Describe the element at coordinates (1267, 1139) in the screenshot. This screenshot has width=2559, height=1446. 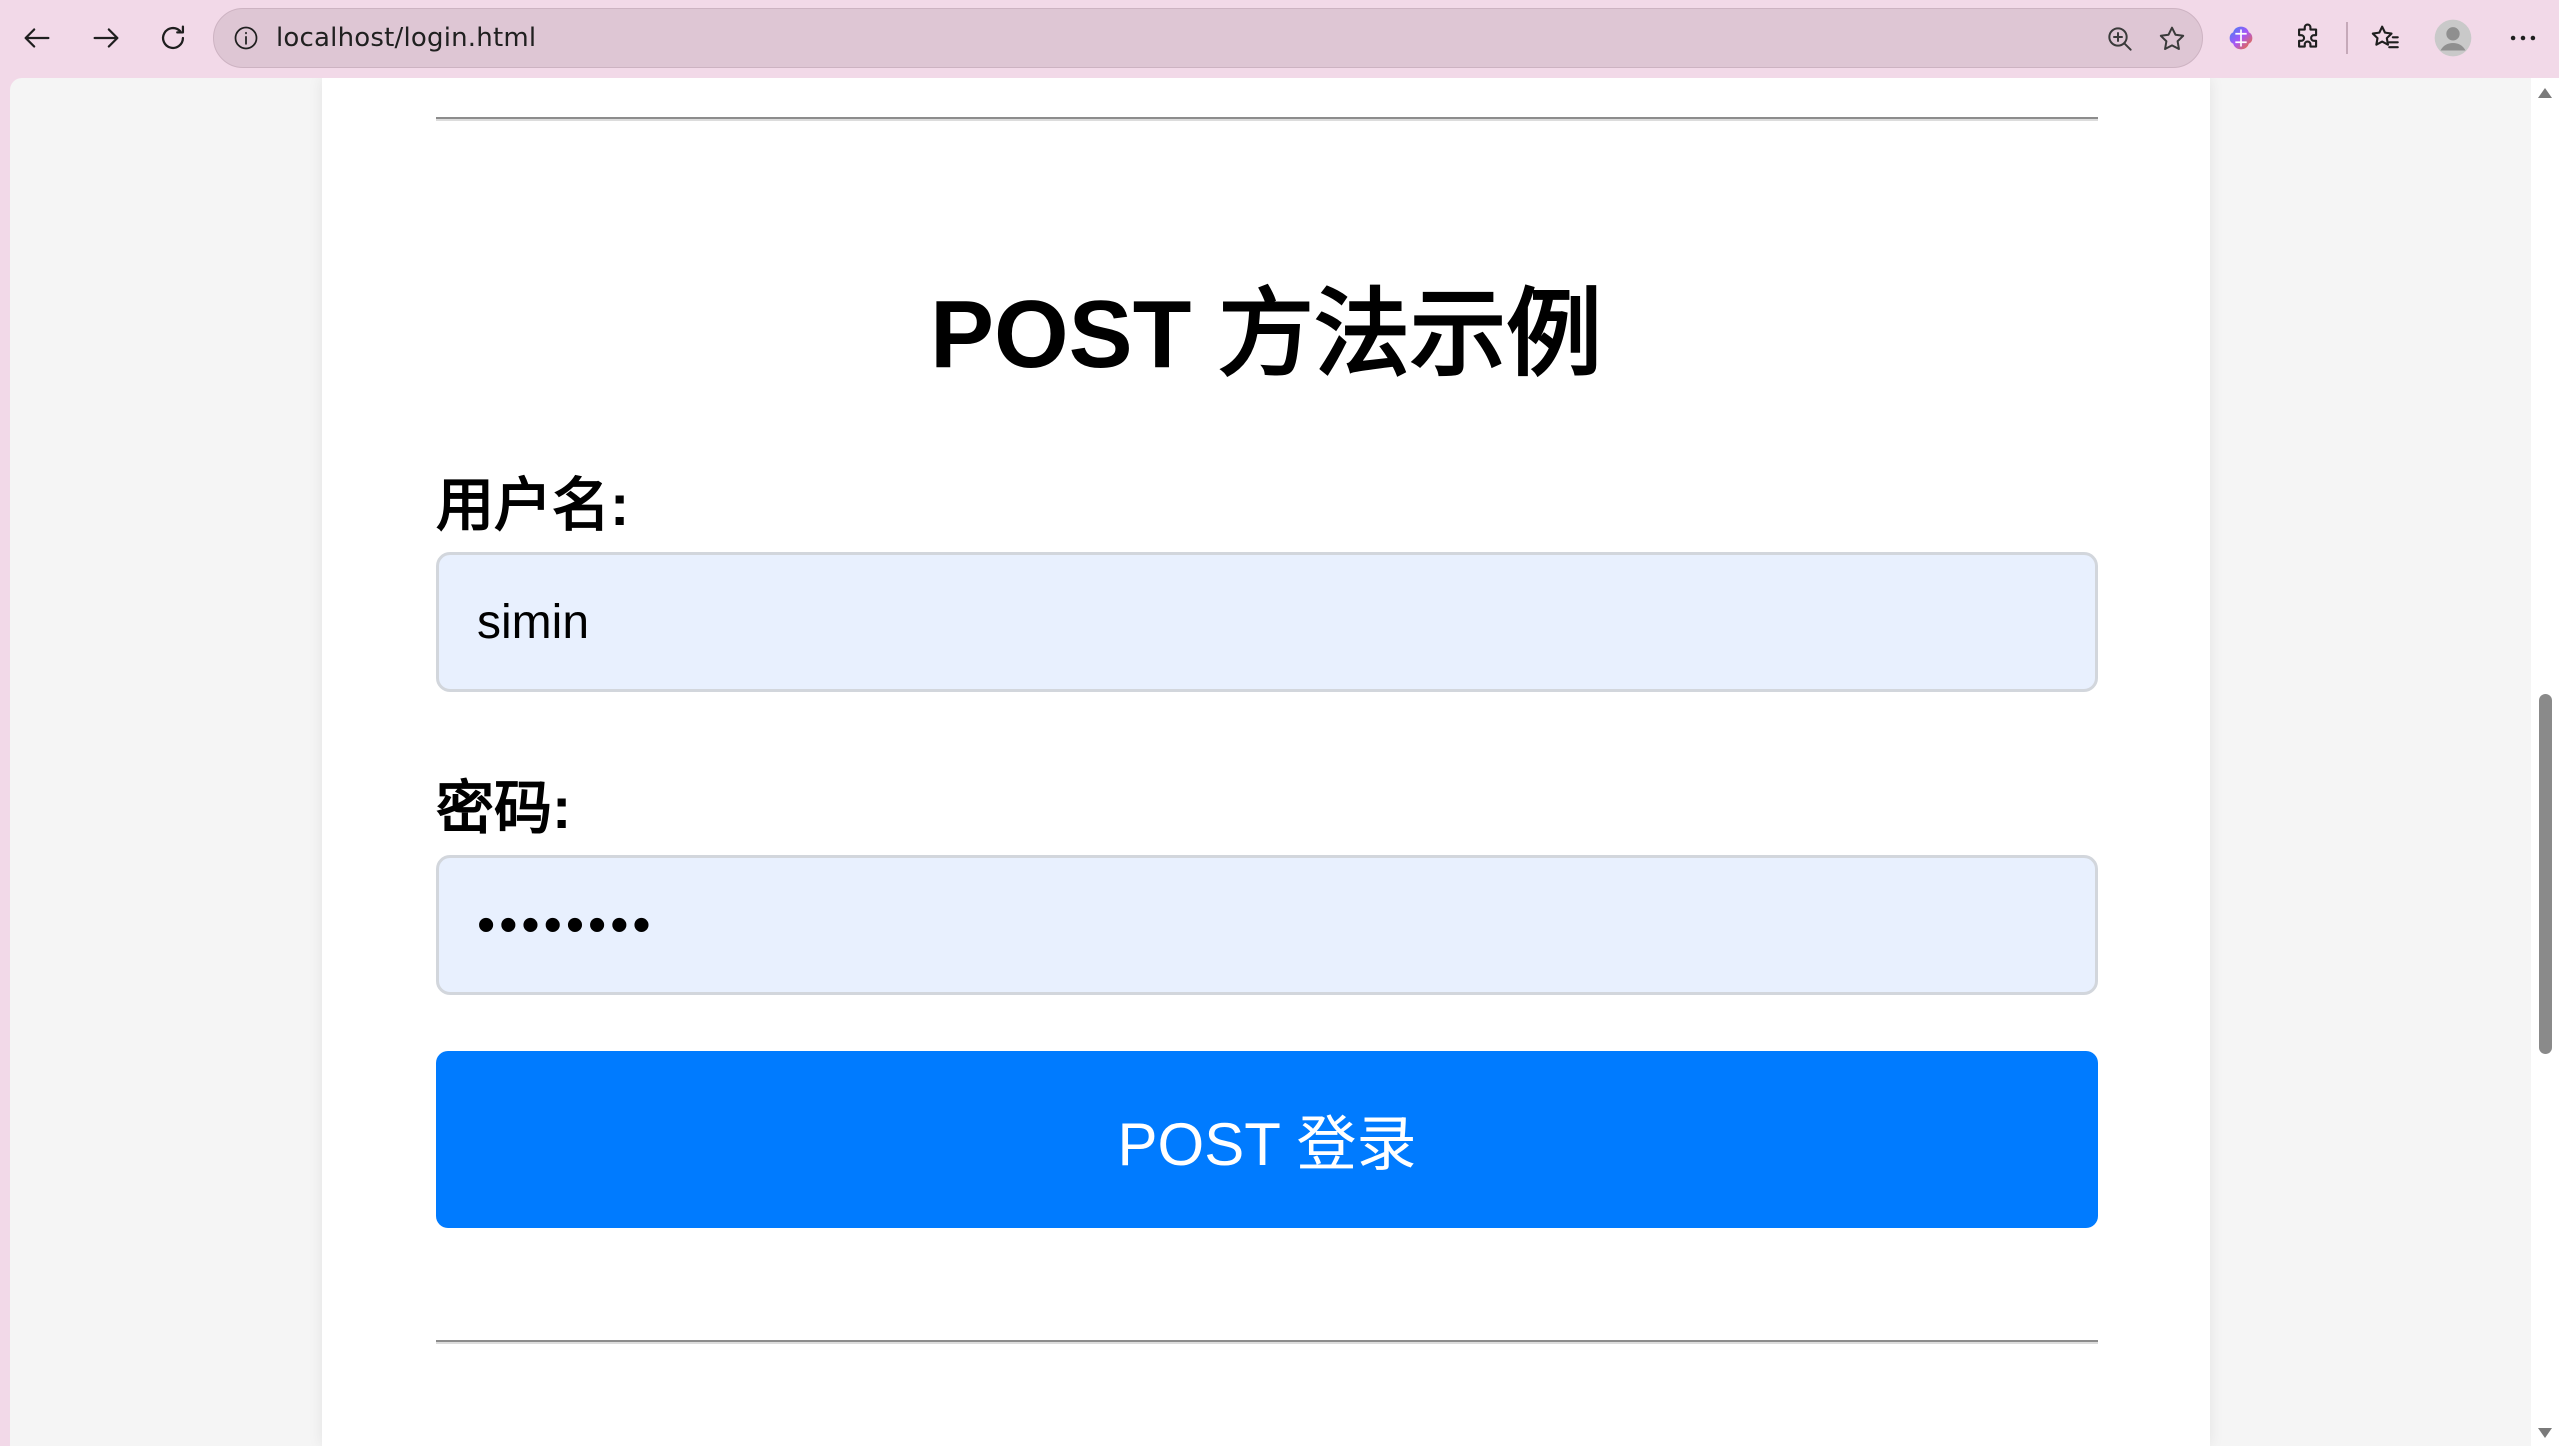
I see `post-login-button: POST 登录` at that location.